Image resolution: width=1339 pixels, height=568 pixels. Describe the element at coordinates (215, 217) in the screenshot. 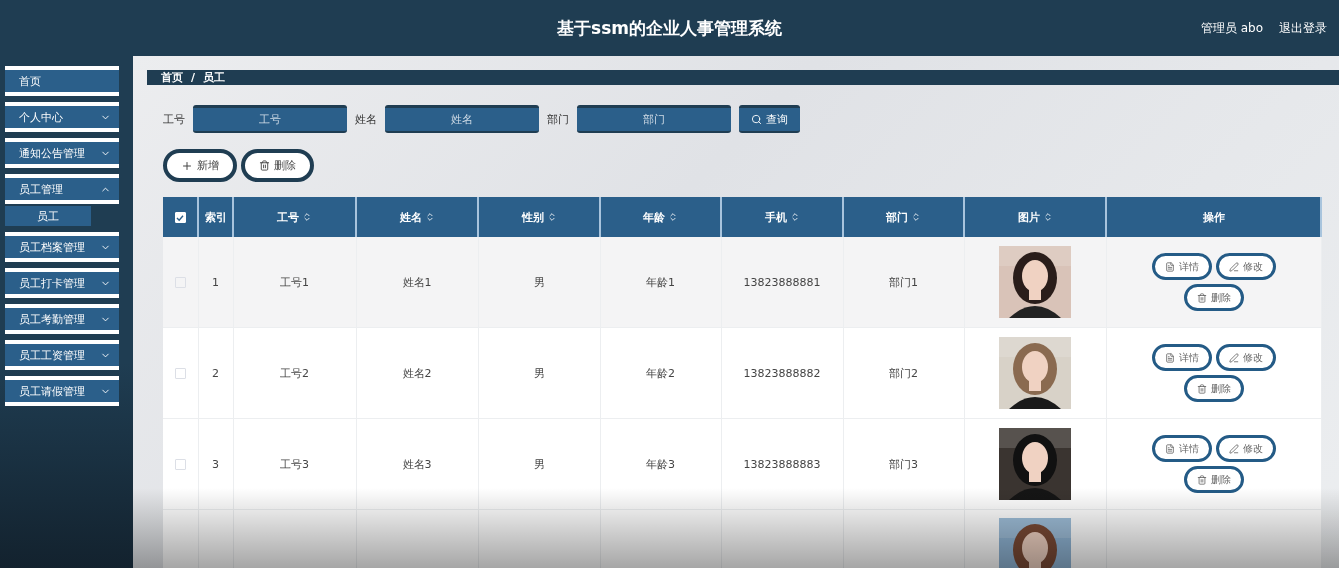

I see `column-header: 索引` at that location.